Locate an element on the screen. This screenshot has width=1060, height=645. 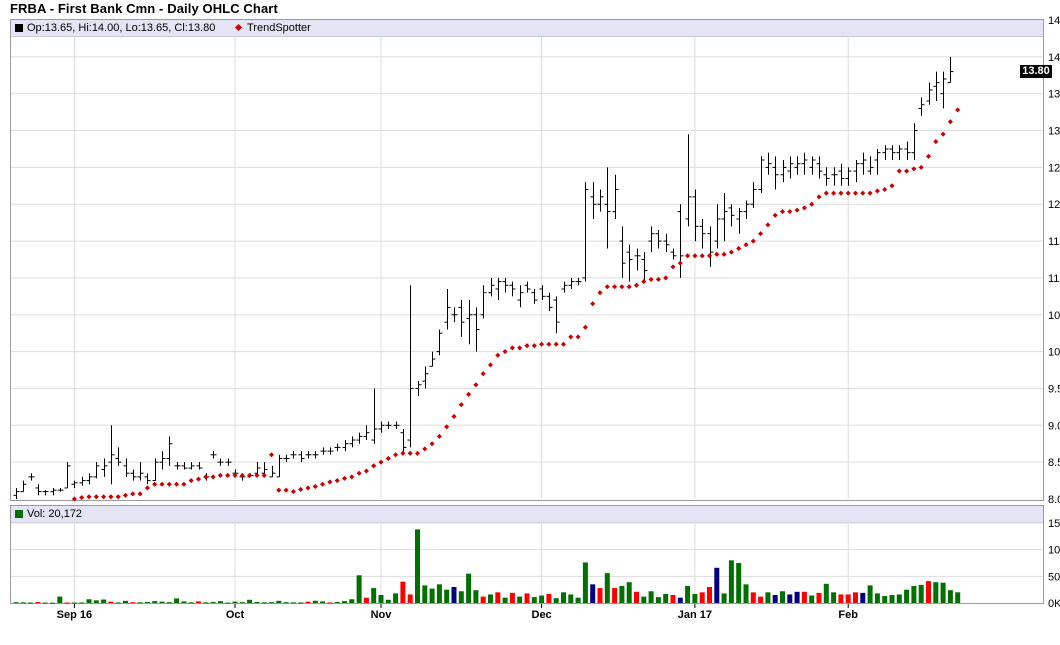
price-tick-label: 14.00 is located at coordinates (1054, 58).